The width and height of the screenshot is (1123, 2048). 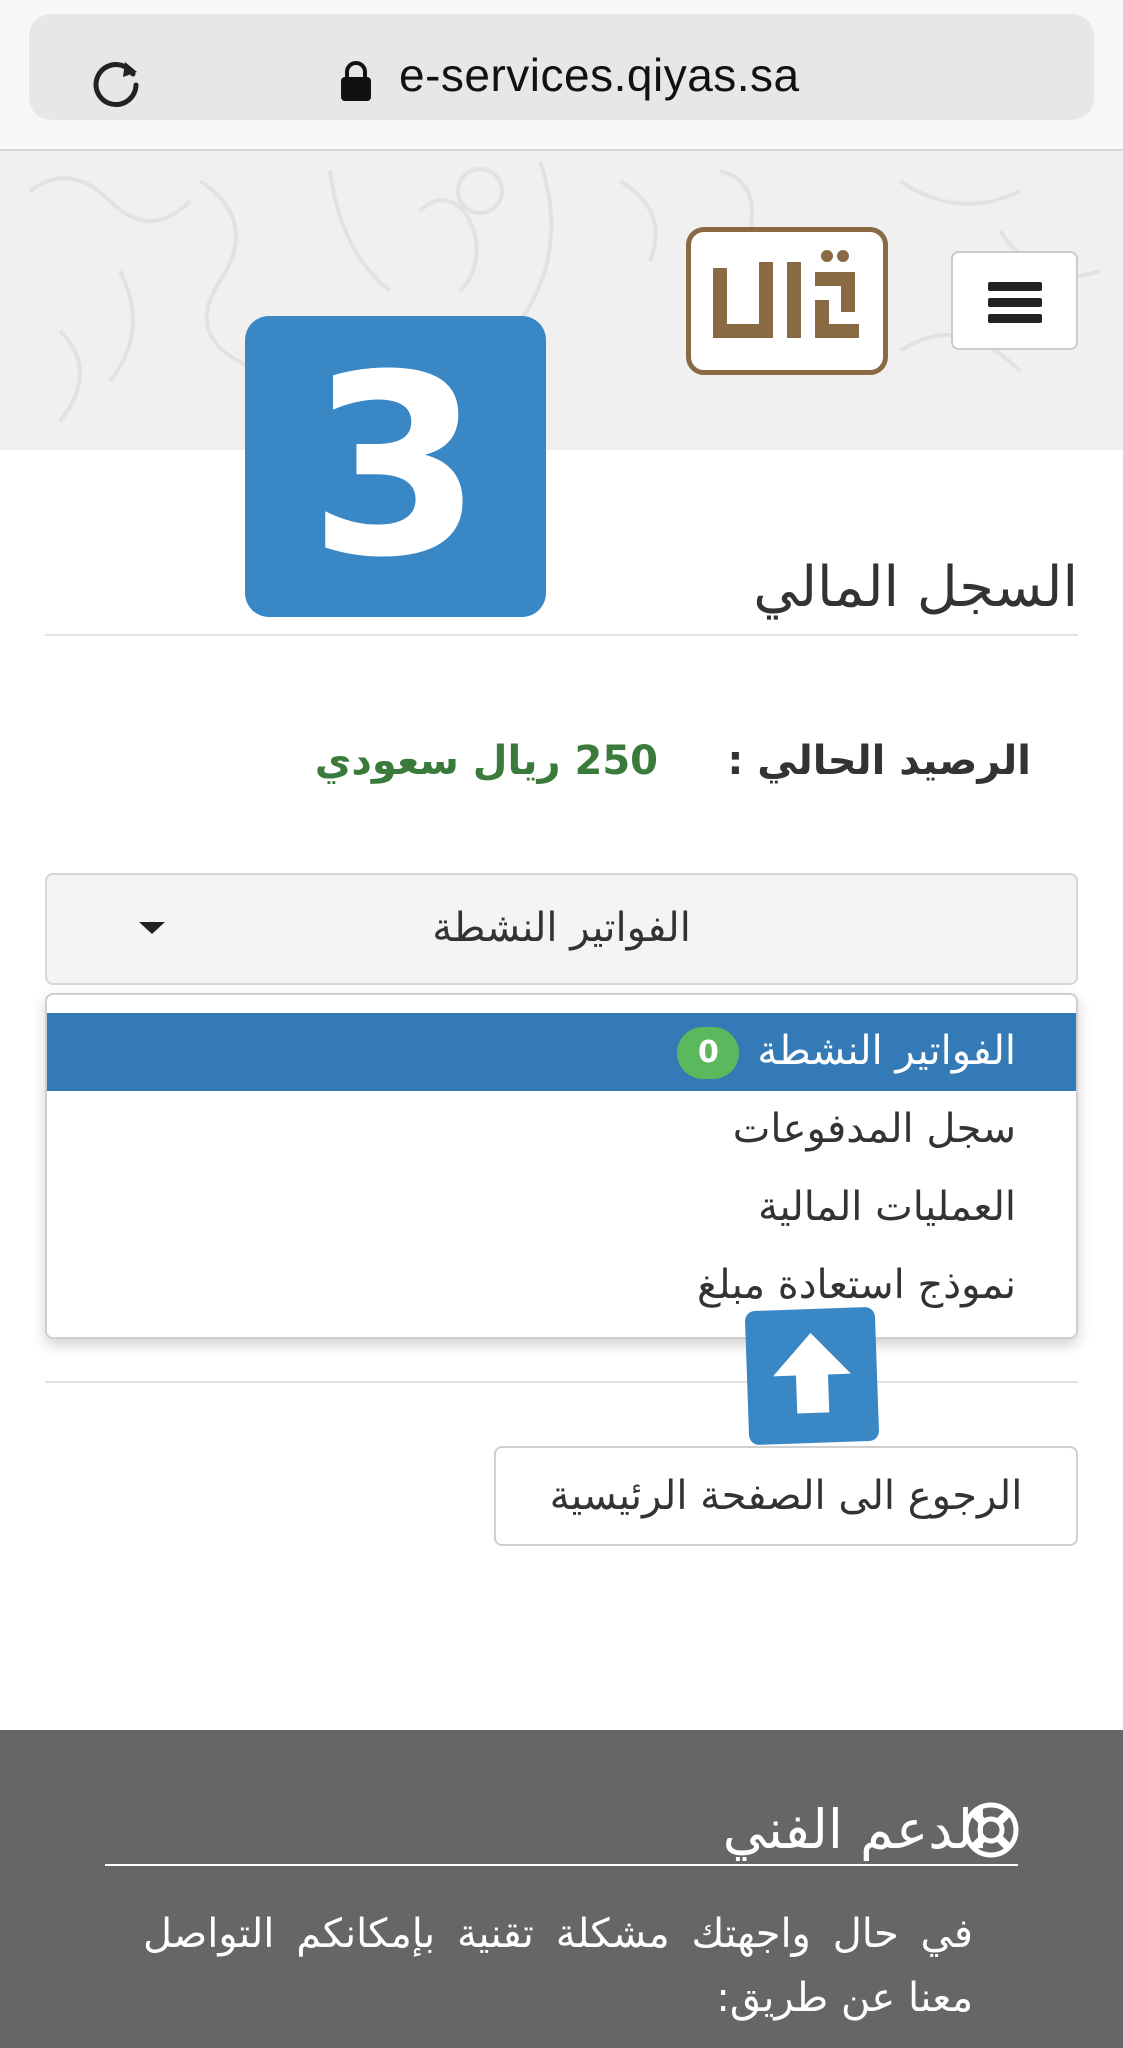 What do you see at coordinates (879, 761) in the screenshot?
I see `balance-label: الرصيد الحالي :` at bounding box center [879, 761].